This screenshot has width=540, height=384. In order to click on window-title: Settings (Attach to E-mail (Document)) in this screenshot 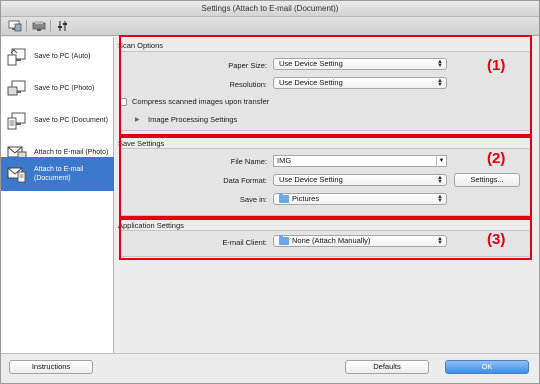, I will do `click(270, 9)`.